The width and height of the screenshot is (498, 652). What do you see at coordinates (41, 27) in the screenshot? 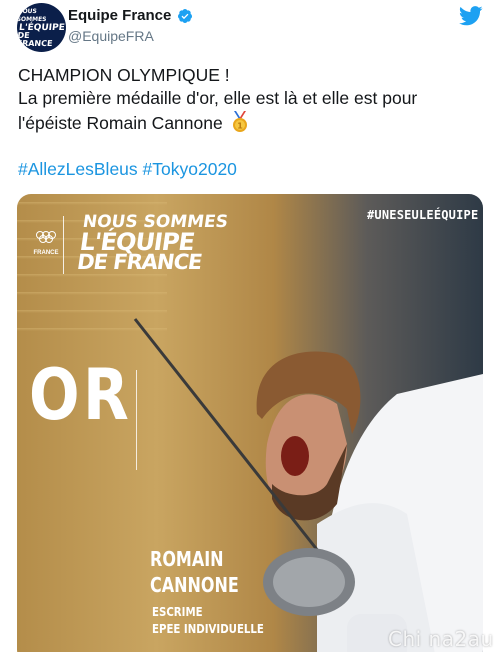
I see `avatar: NOUS SOMMES L'ÉQUIPE DE FRANCE` at bounding box center [41, 27].